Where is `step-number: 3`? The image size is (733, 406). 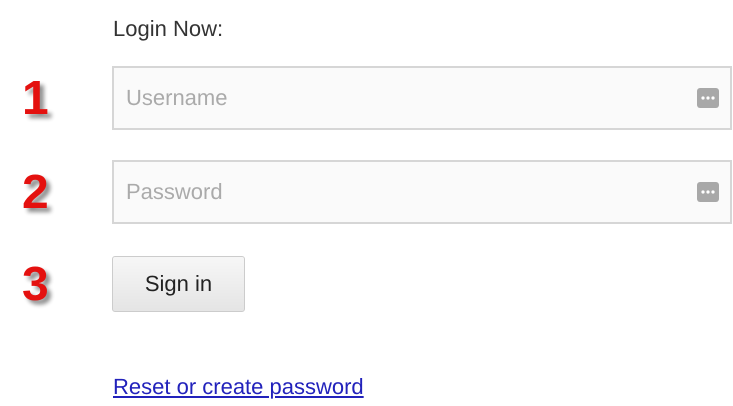 step-number: 3 is located at coordinates (35, 284).